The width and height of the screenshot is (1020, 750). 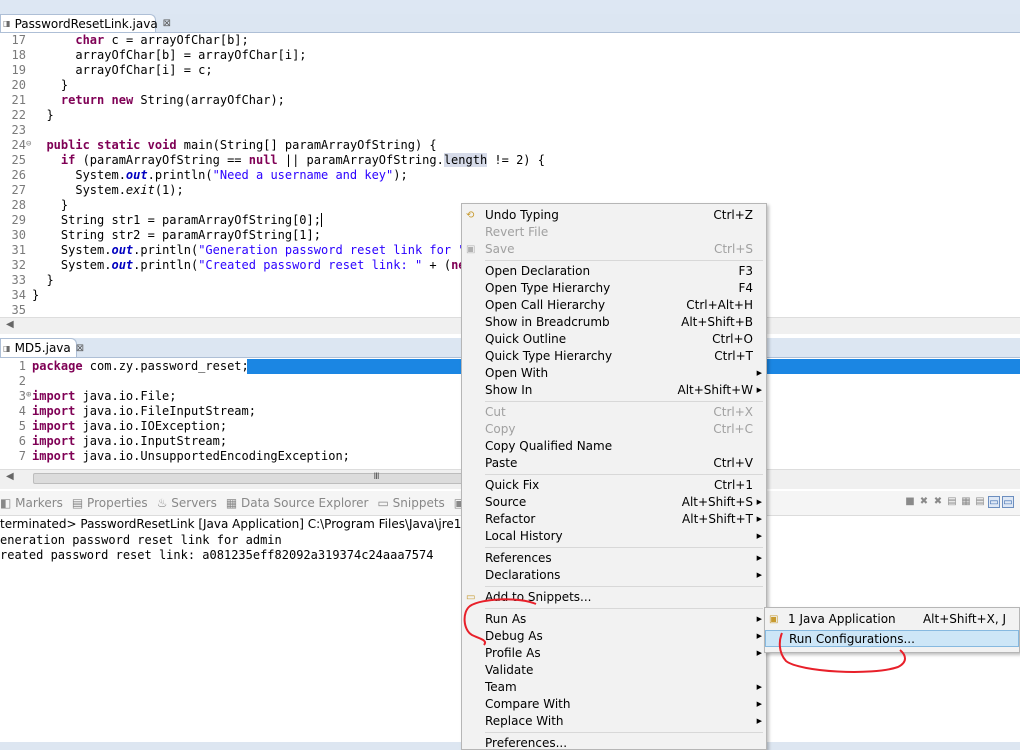 What do you see at coordinates (910, 502) in the screenshot?
I see `console-toolbar-icon: ■` at bounding box center [910, 502].